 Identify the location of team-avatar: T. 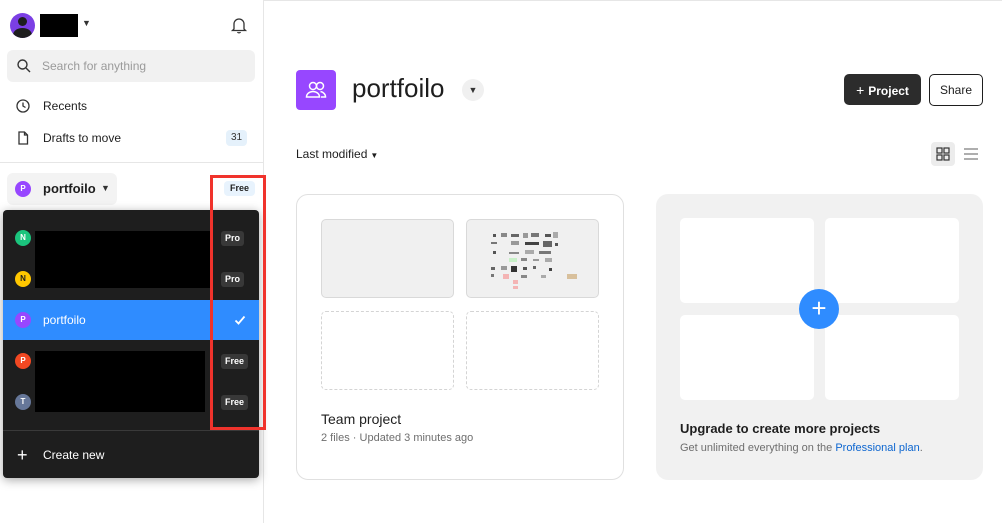
(23, 402).